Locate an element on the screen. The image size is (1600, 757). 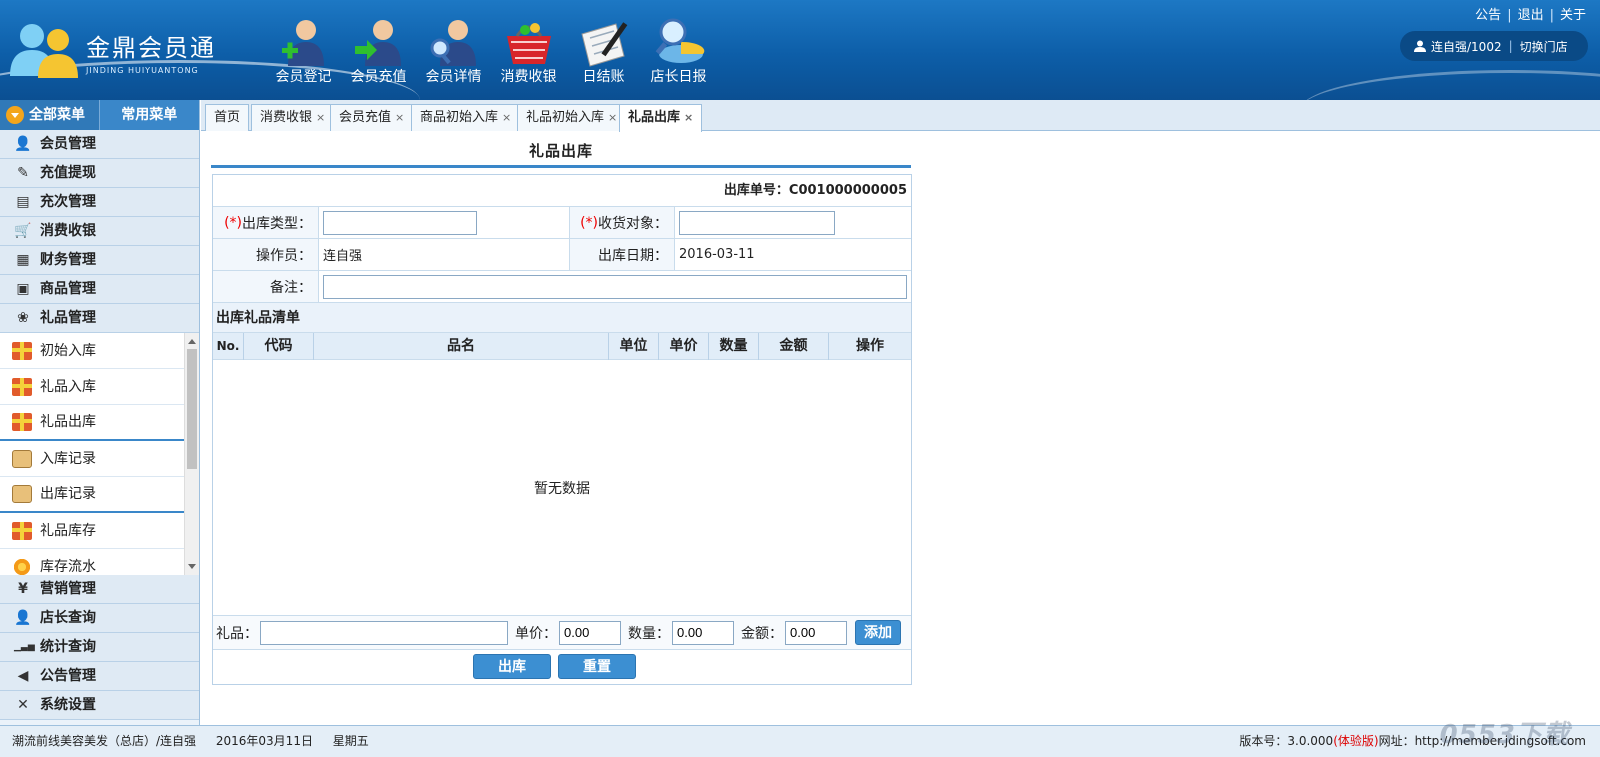
out-type-input is located at coordinates (400, 222).